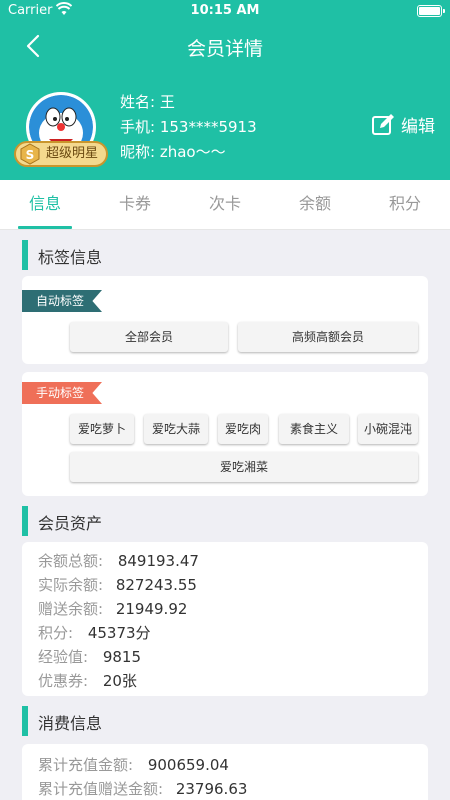 This screenshot has width=450, height=800. What do you see at coordinates (188, 102) in the screenshot?
I see `name-row: 姓名: 王` at bounding box center [188, 102].